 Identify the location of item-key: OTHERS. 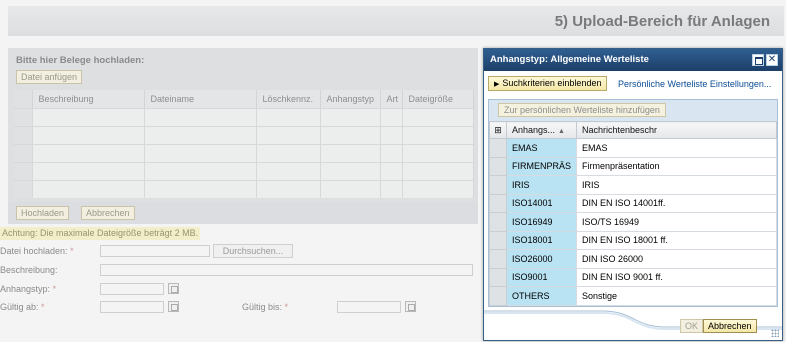
(541, 296).